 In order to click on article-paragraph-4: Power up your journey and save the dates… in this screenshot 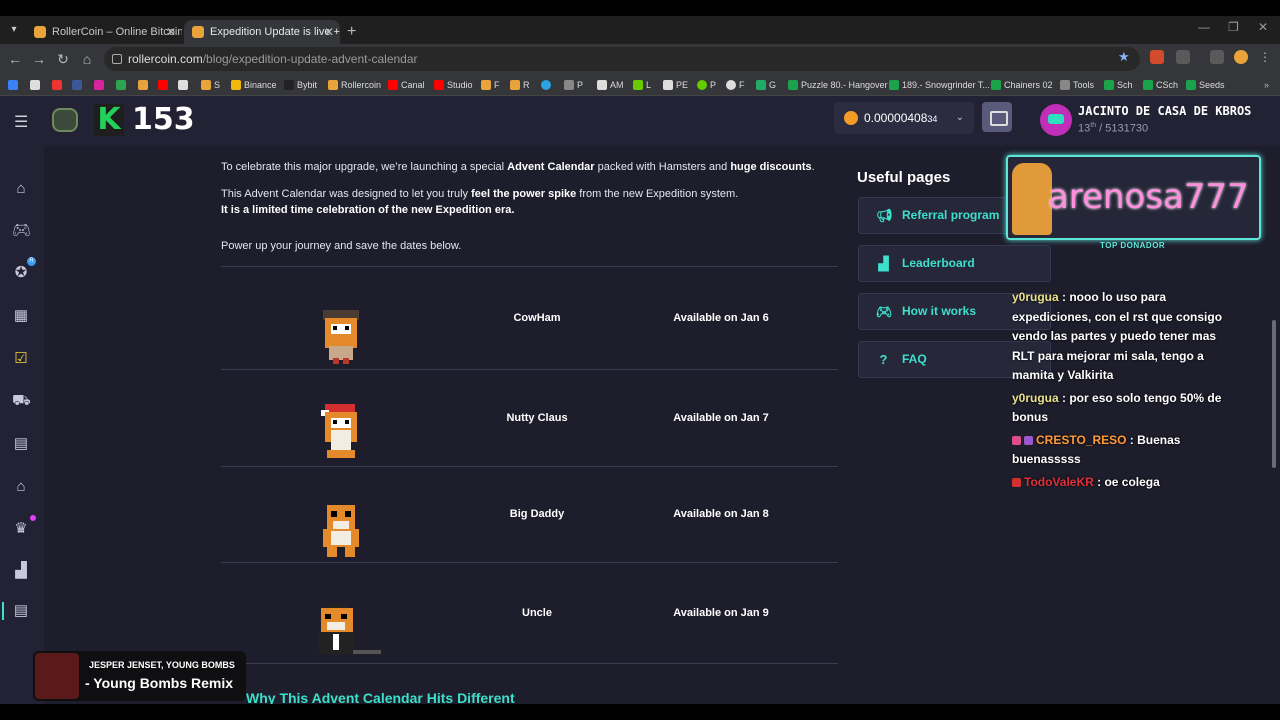, I will do `click(341, 246)`.